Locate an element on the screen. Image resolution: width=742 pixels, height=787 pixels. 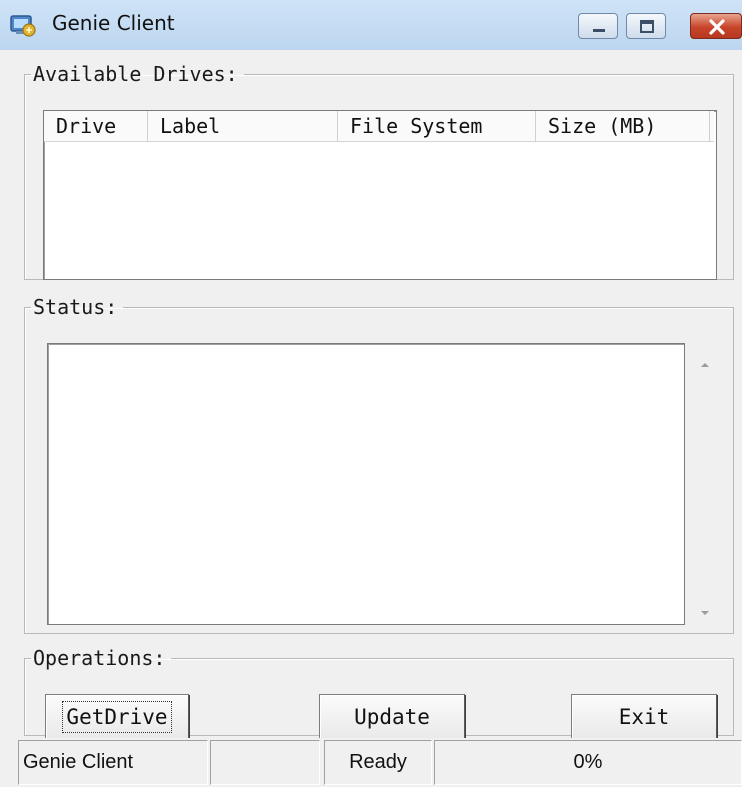
close-icon is located at coordinates (717, 27).